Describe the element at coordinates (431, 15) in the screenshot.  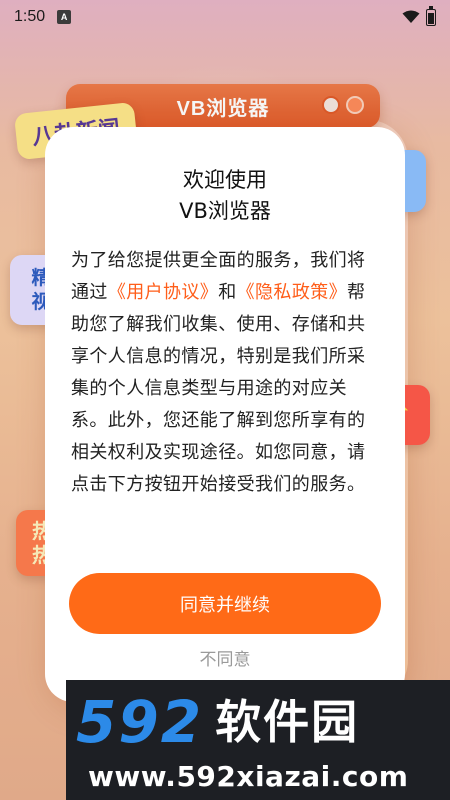
I see `battery-icon` at that location.